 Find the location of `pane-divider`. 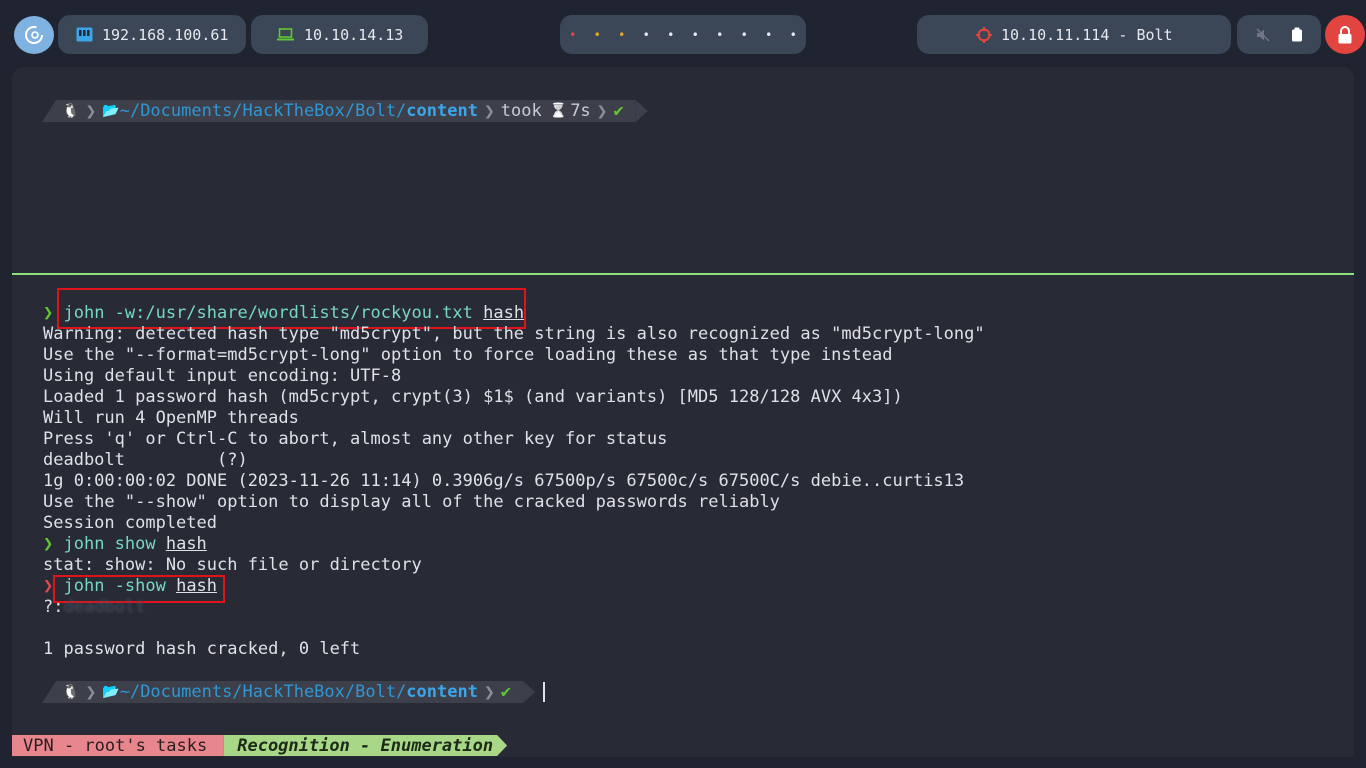

pane-divider is located at coordinates (683, 274).